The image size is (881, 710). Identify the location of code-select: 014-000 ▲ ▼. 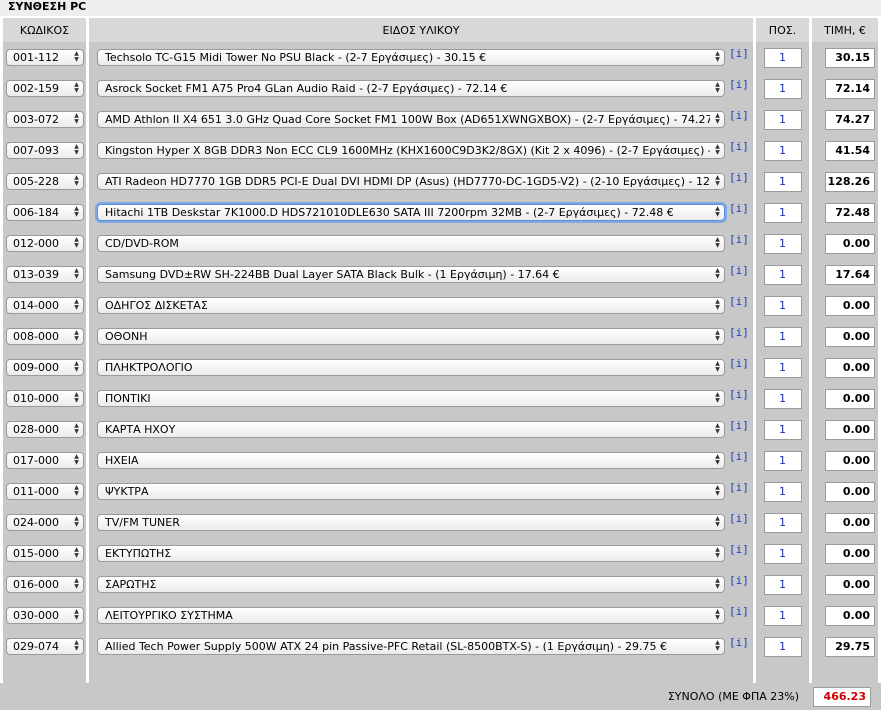
(45, 305).